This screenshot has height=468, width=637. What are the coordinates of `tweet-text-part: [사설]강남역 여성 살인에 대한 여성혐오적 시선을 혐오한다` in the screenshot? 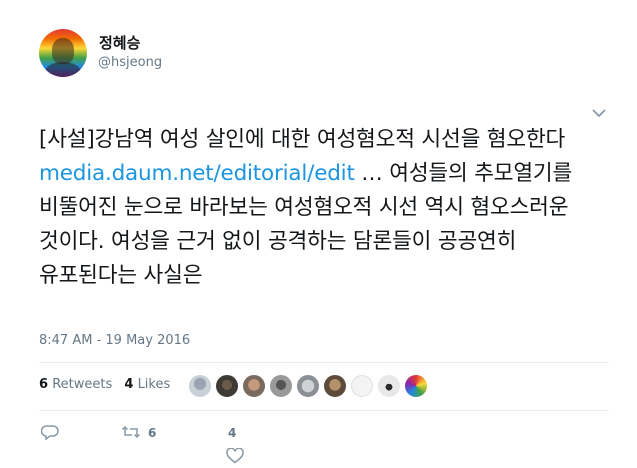 It's located at (302, 139).